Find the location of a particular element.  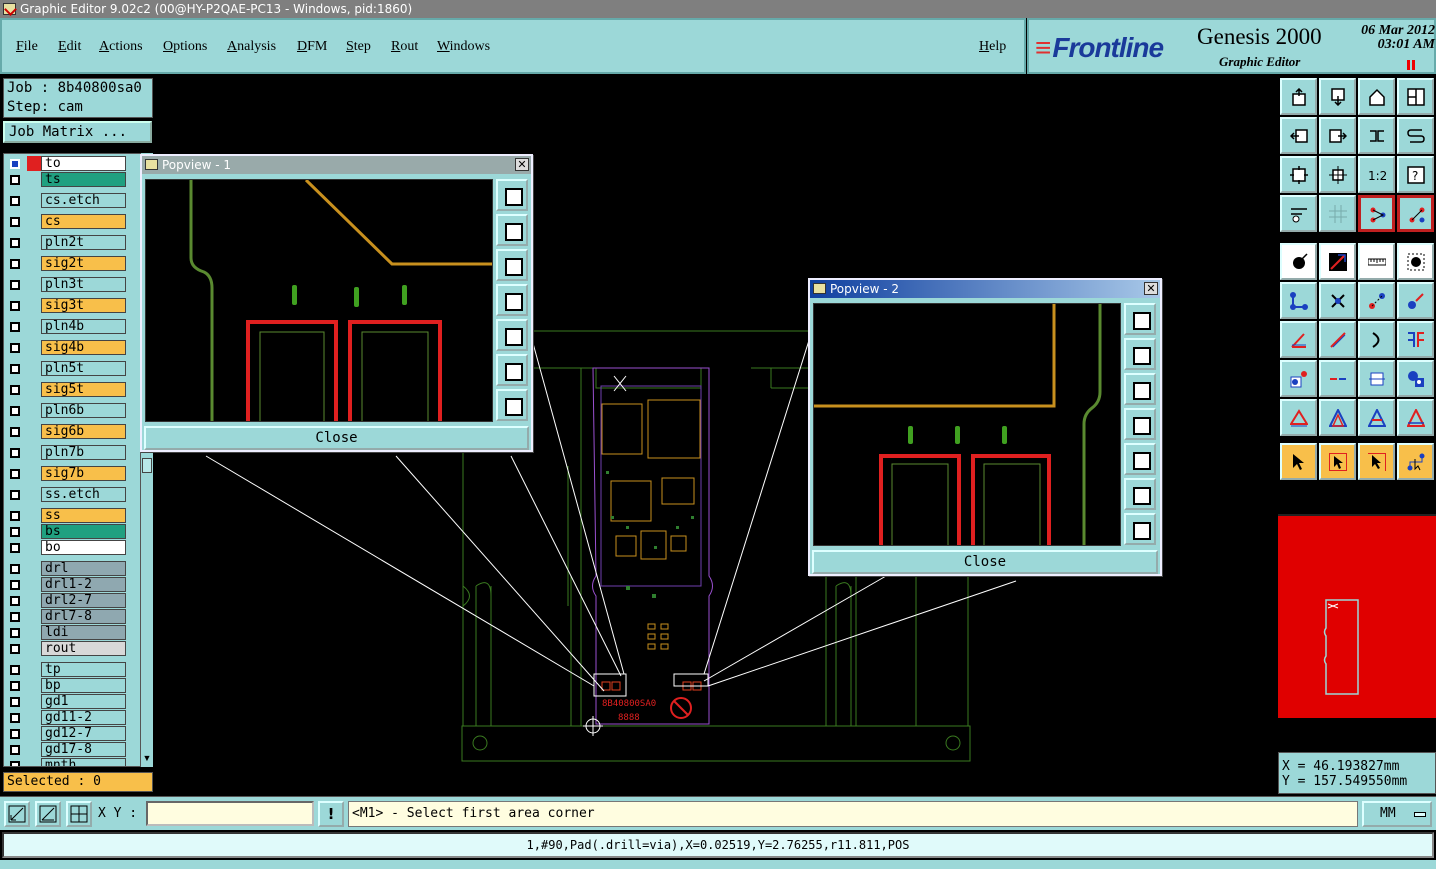

layer-row-ldi: ldi is located at coordinates (66, 632).